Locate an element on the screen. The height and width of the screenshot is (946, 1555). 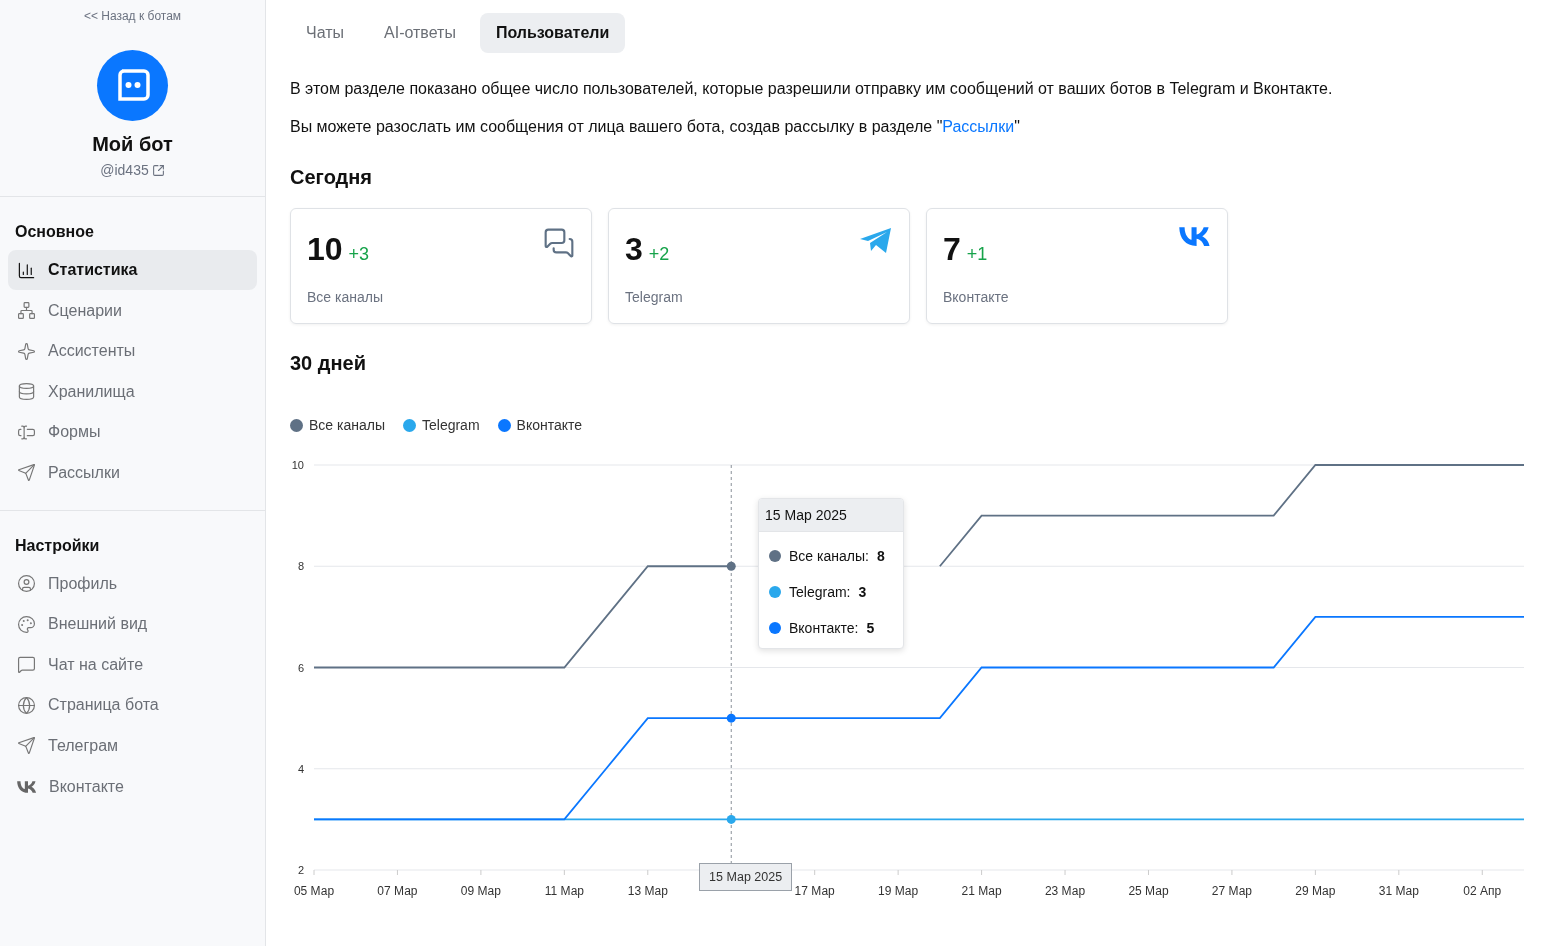
axis-label: 2 is located at coordinates (300, 870).